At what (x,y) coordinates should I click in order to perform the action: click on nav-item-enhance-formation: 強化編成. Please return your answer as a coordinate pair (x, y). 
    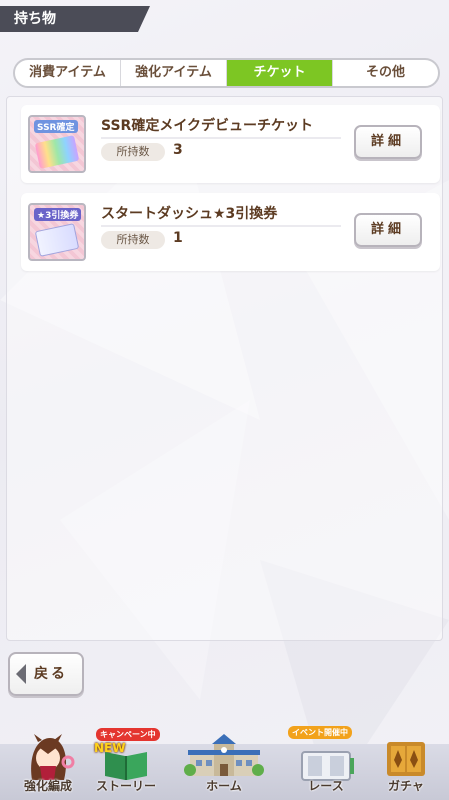
    Looking at the image, I should click on (48, 764).